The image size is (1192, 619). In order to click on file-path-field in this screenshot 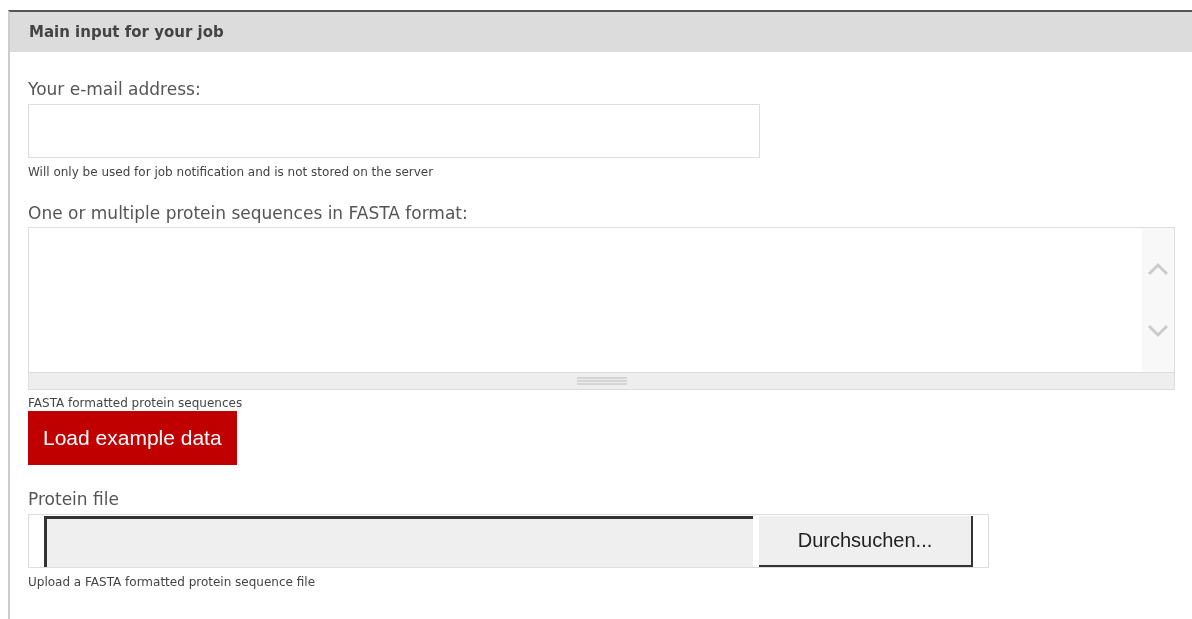, I will do `click(398, 541)`.